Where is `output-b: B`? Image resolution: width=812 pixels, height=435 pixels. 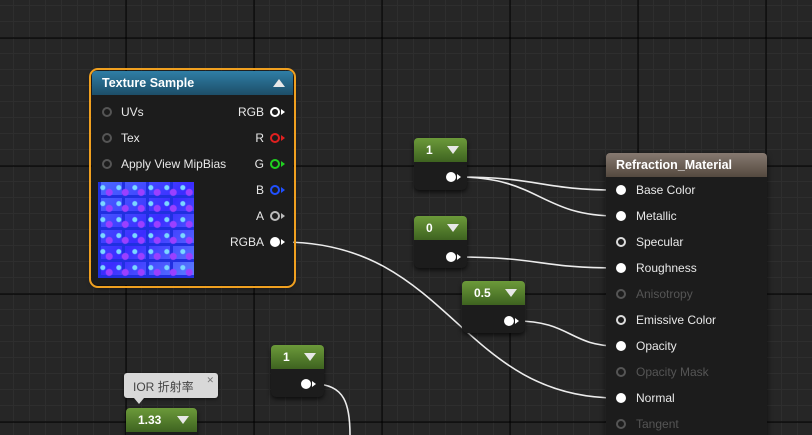 output-b: B is located at coordinates (254, 190).